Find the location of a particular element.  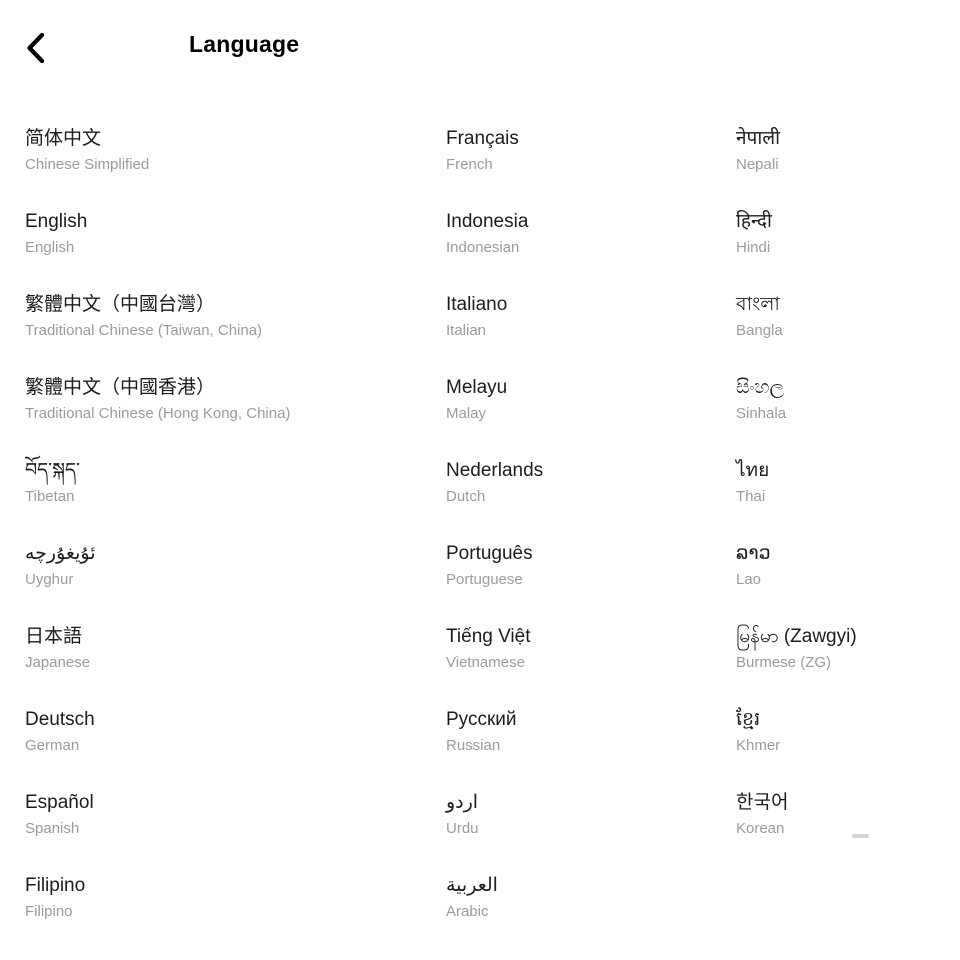

language-native-name: ئۇيغۇرچە is located at coordinates (60, 553).